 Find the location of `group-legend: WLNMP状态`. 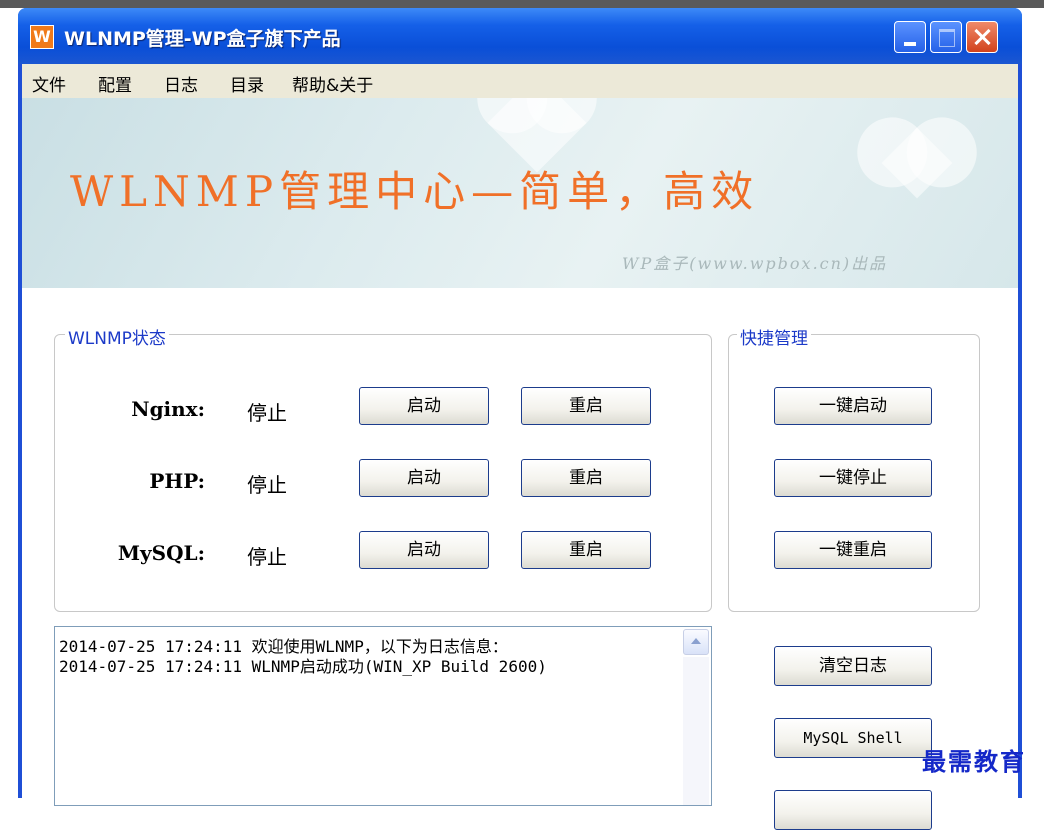

group-legend: WLNMP状态 is located at coordinates (117, 336).